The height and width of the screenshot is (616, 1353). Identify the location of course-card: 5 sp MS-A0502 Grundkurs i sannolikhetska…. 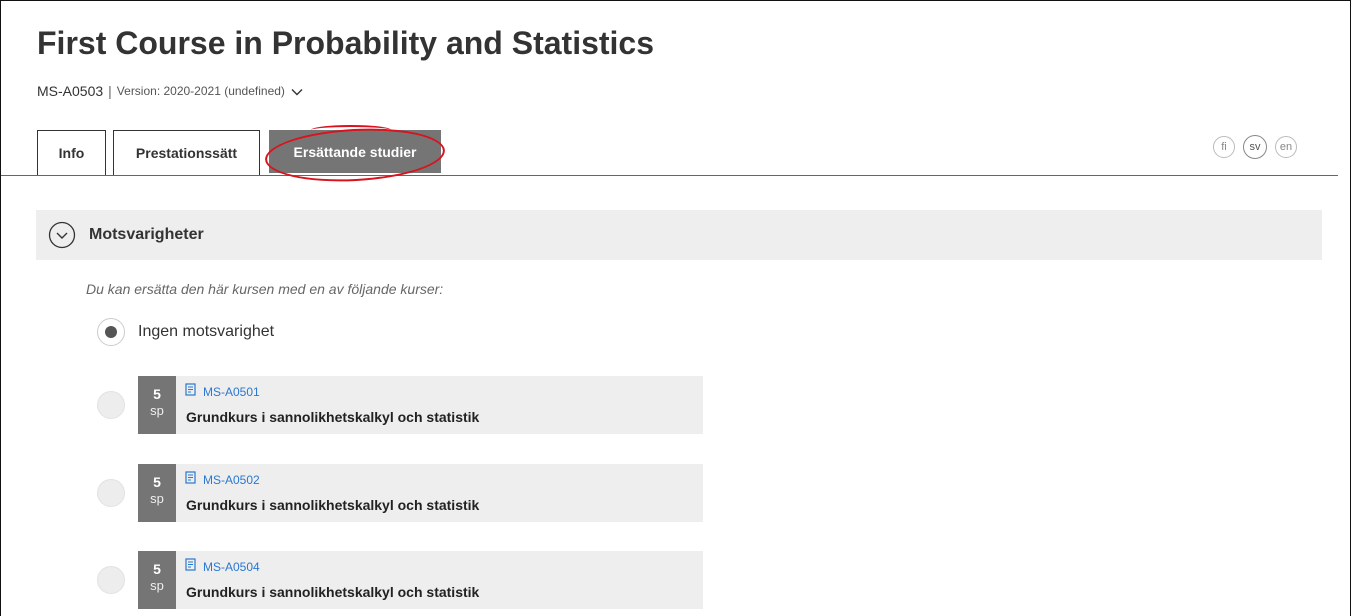
(420, 493).